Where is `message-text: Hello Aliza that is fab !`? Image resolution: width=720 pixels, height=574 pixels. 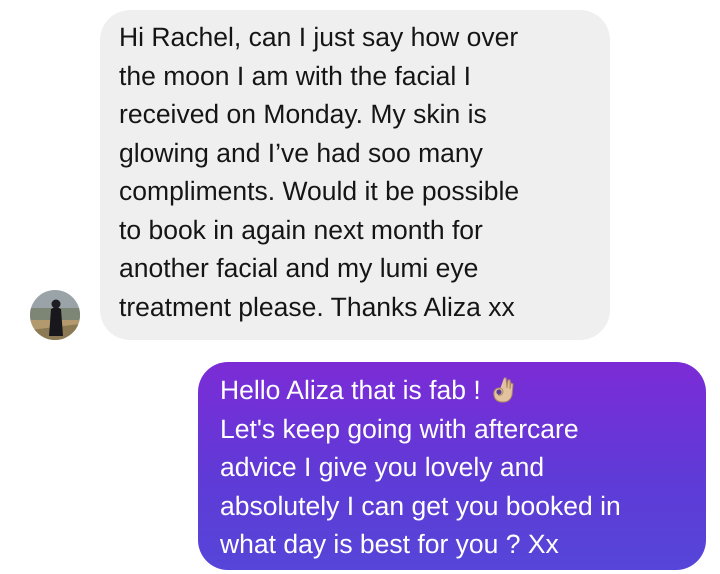 message-text: Hello Aliza that is fab ! is located at coordinates (350, 390).